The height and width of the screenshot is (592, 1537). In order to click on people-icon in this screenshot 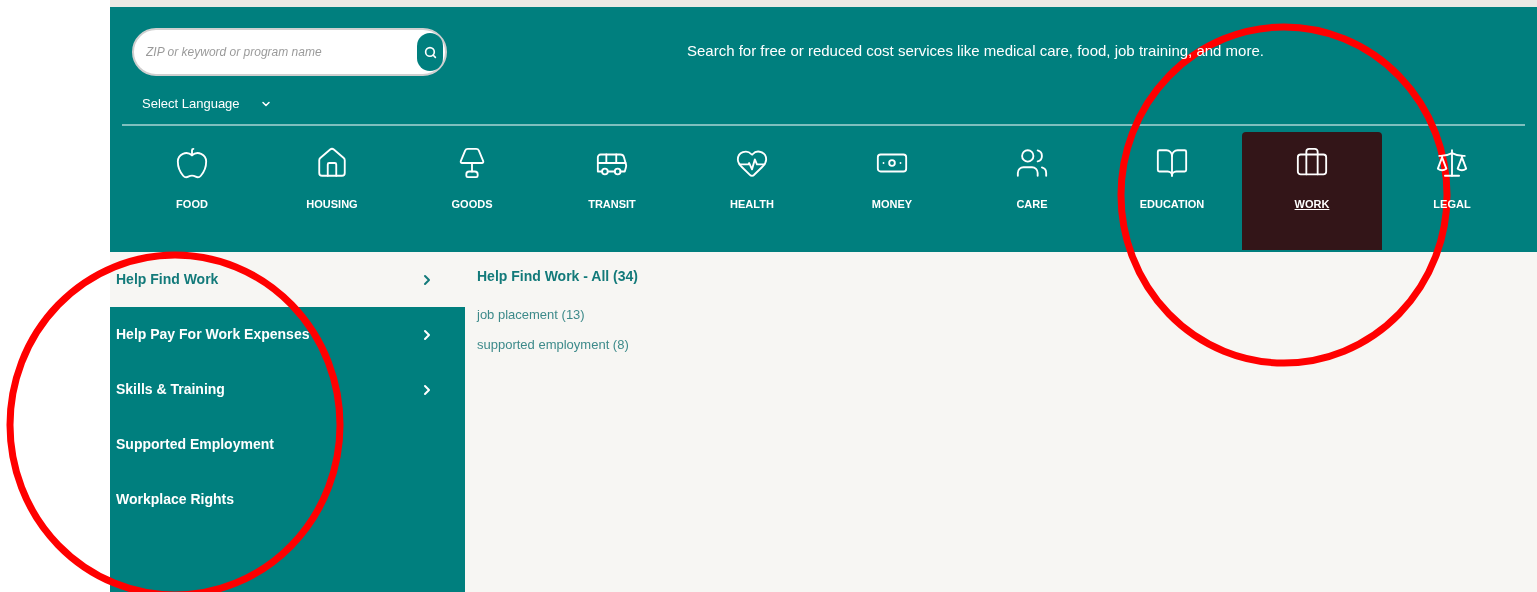, I will do `click(1032, 163)`.